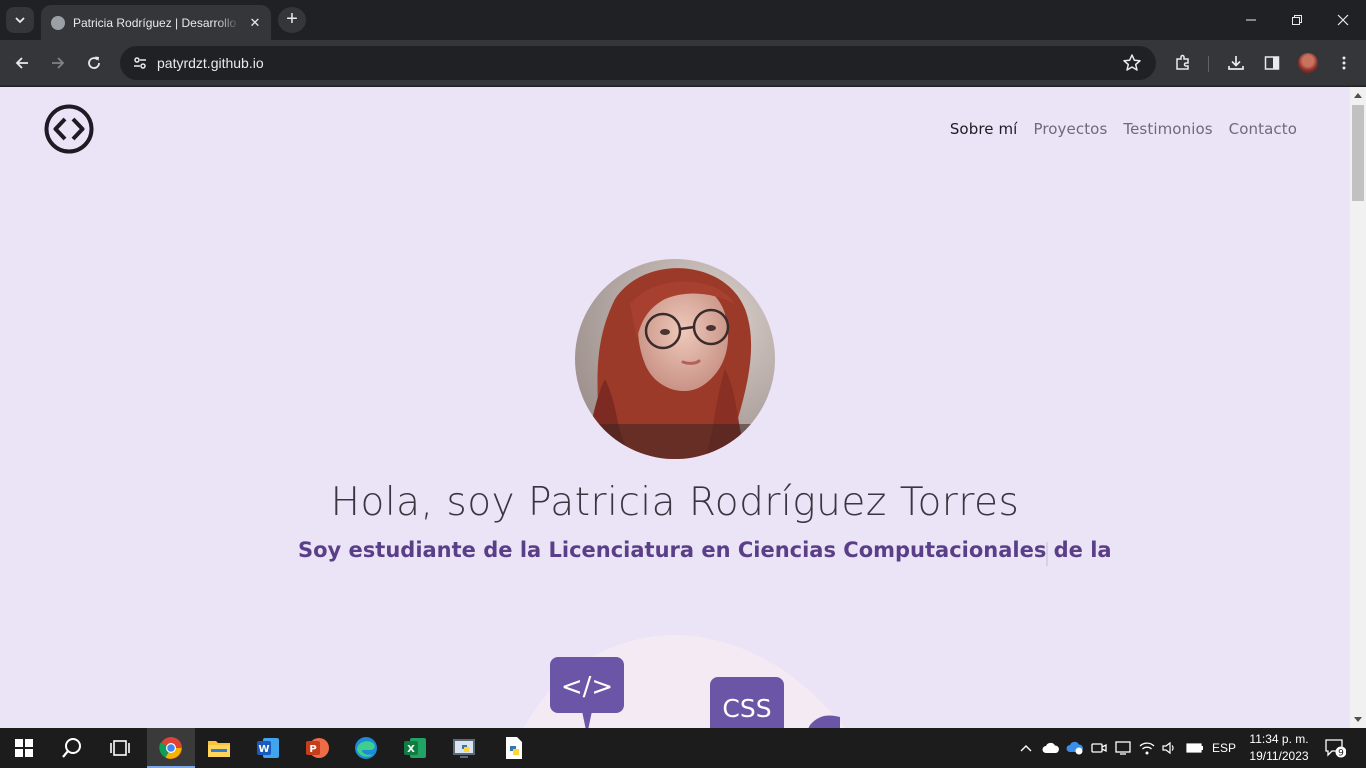 This screenshot has height=768, width=1366. I want to click on scroll-down-arrow-icon, so click(1358, 719).